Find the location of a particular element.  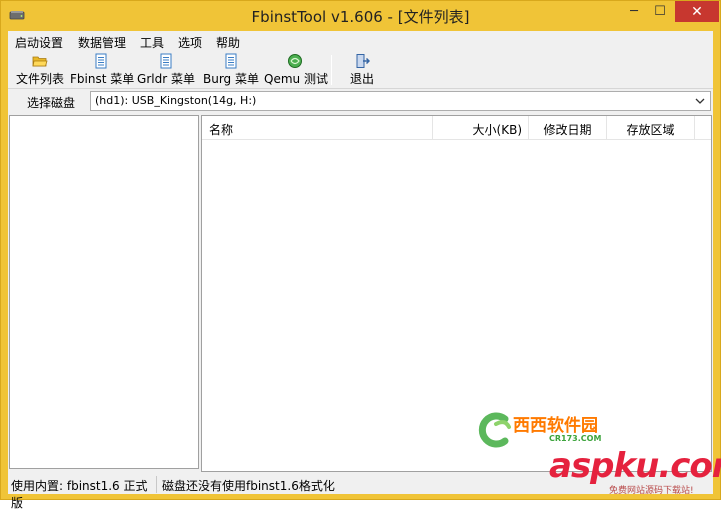

minimize-icon: ─ is located at coordinates (634, 11).